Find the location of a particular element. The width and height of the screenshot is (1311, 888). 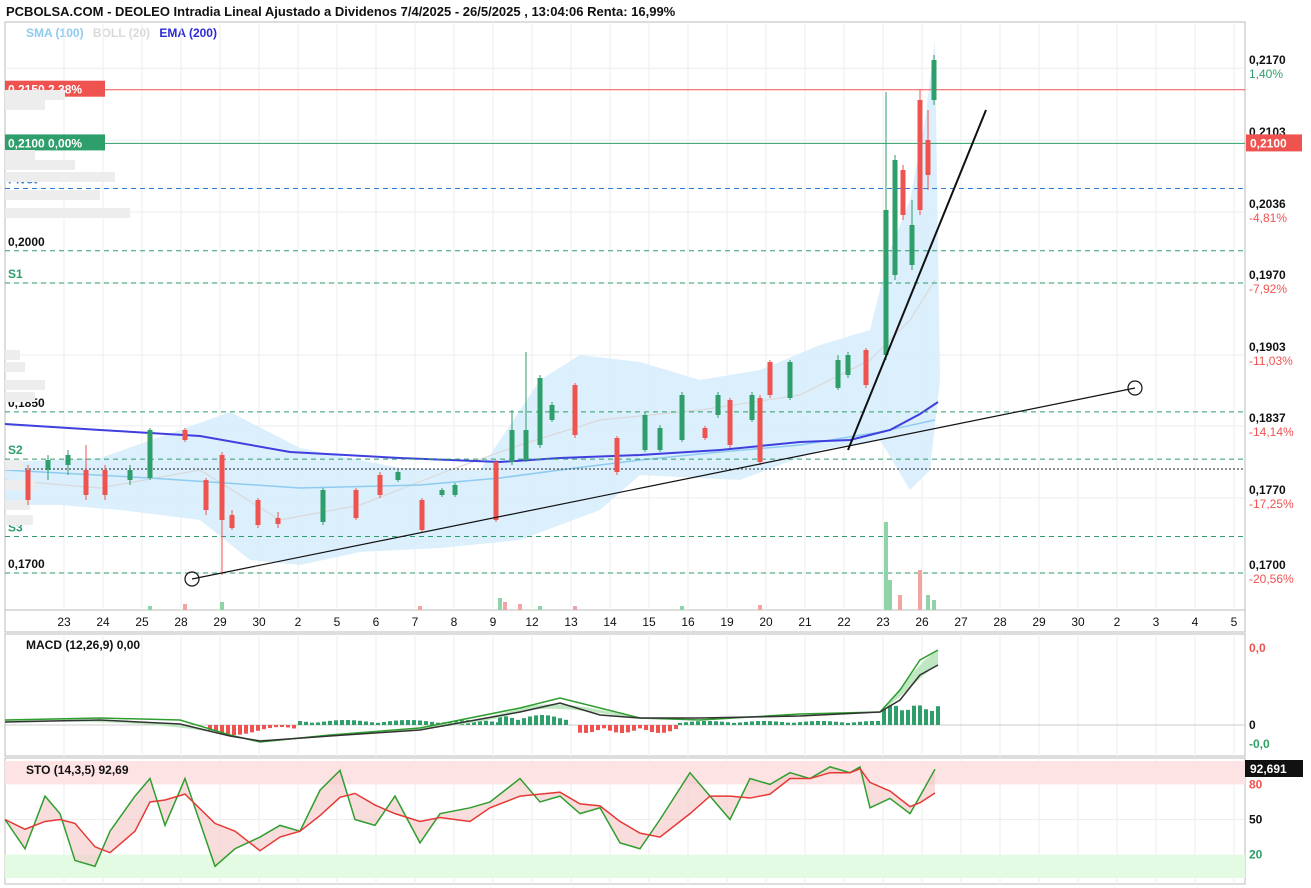

y-tick-label: 0,1700 is located at coordinates (1267, 565).